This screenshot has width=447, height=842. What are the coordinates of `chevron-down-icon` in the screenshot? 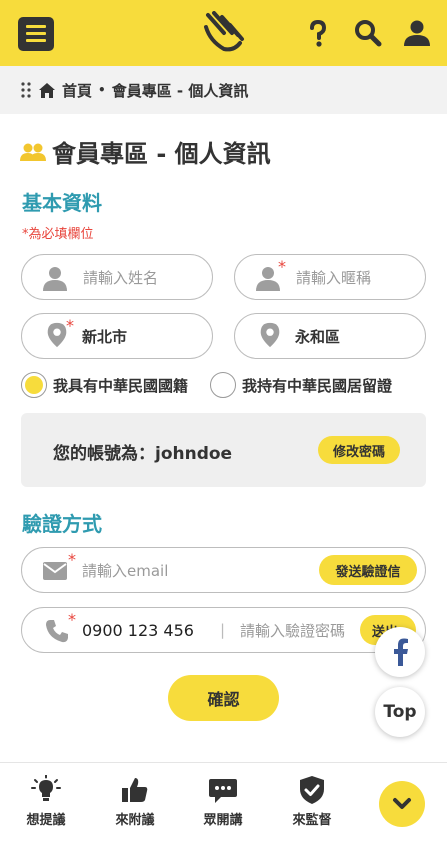 It's located at (402, 803).